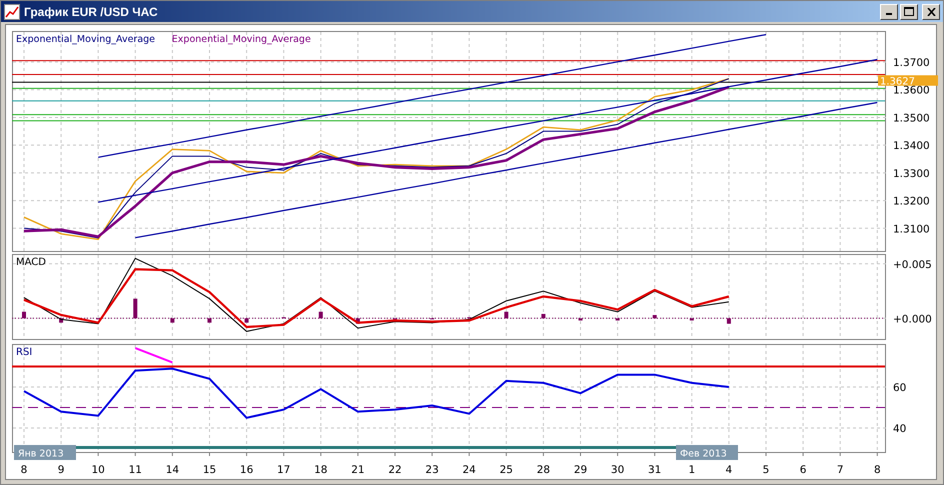 This screenshot has height=485, width=944. What do you see at coordinates (581, 470) in the screenshot?
I see `axis-label: 29` at bounding box center [581, 470].